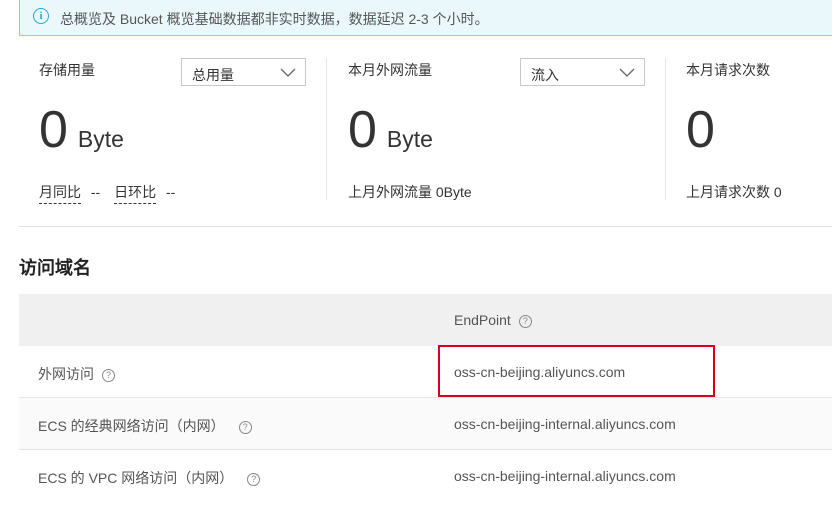  I want to click on yoy-label: 月同比, so click(60, 194).